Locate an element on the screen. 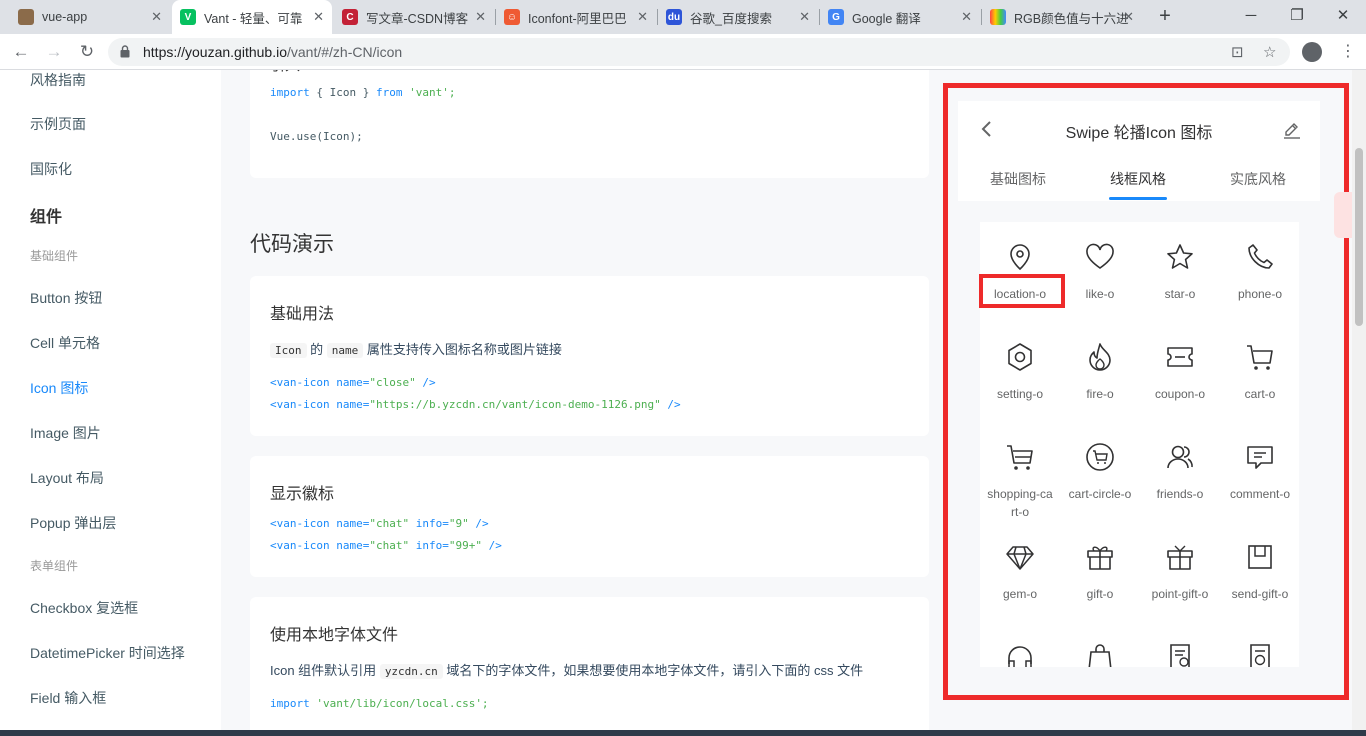 This screenshot has height=736, width=1366. highlight-box-location-label is located at coordinates (1022, 291).